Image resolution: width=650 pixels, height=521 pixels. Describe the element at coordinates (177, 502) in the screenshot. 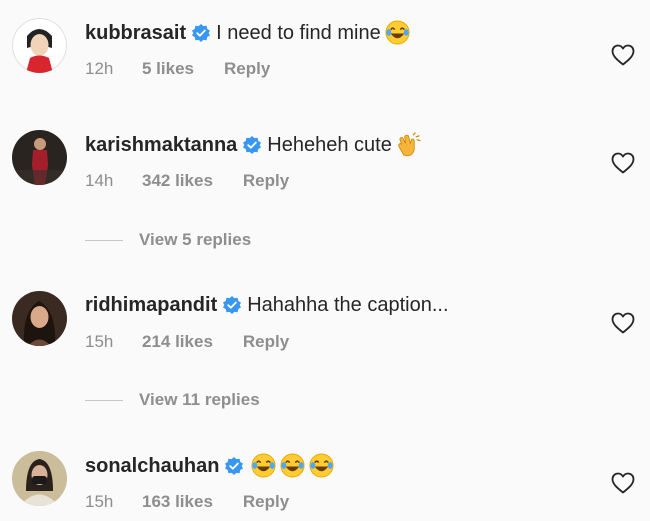

I see `likes-count: 163 likes` at that location.